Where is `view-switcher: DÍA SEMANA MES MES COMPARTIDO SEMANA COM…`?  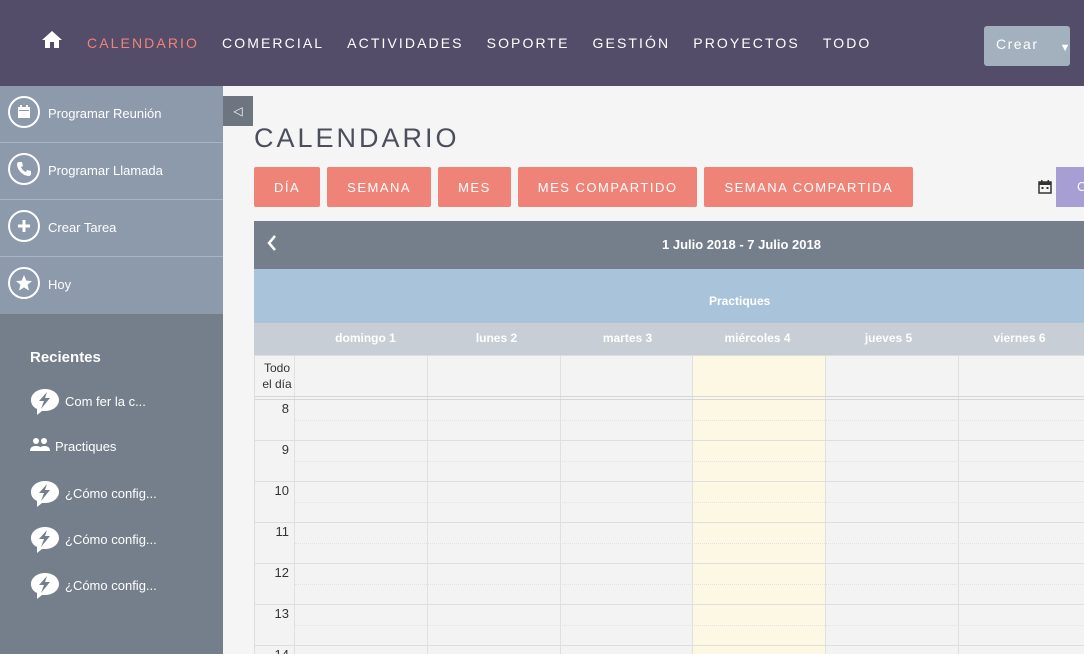 view-switcher: DÍA SEMANA MES MES COMPARTIDO SEMANA COM… is located at coordinates (587, 187).